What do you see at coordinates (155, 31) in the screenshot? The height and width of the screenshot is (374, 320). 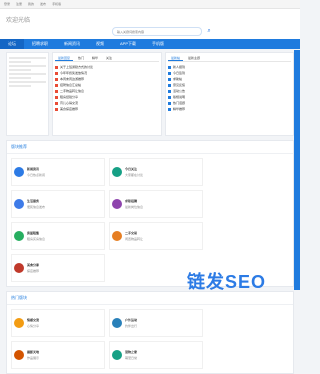 I see `search-input` at bounding box center [155, 31].